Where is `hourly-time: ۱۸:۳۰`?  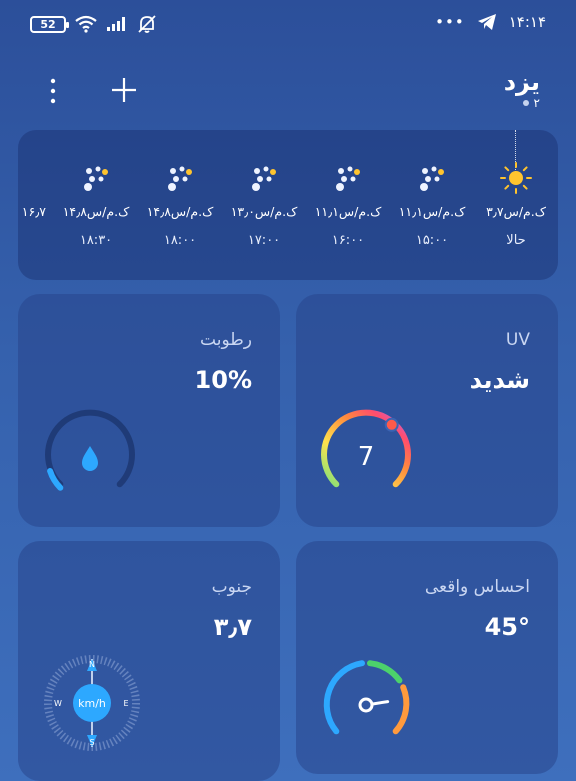
hourly-time: ۱۸:۳۰ is located at coordinates (96, 240).